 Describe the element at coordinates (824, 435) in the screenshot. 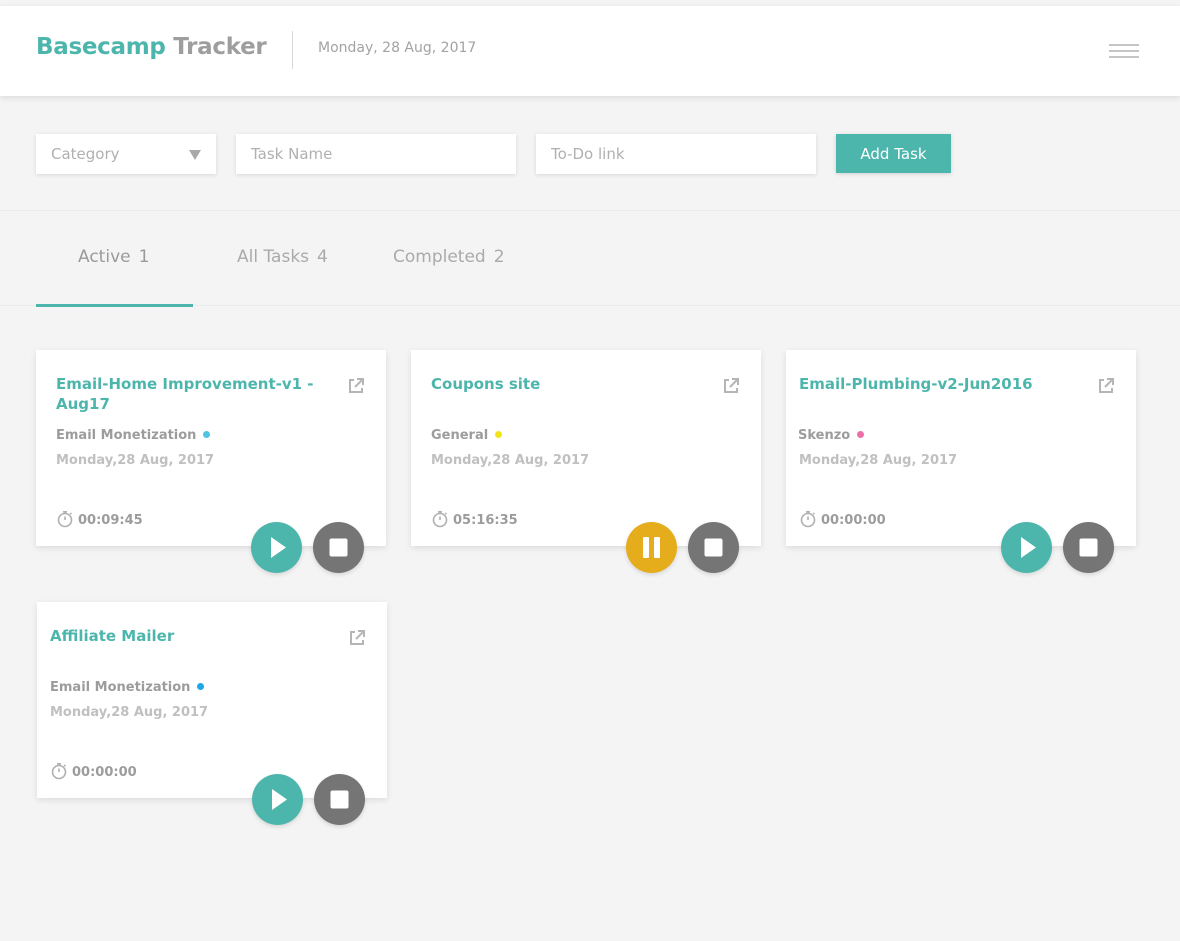

I see `task-category-label: Skenzo` at that location.